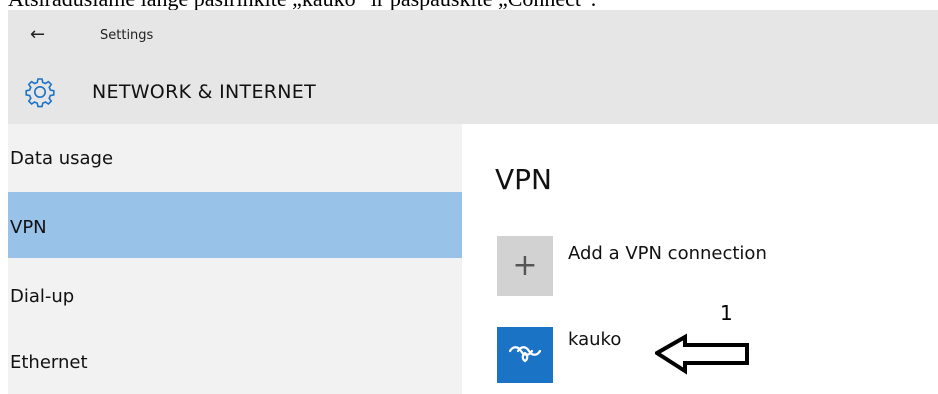  Describe the element at coordinates (204, 92) in the screenshot. I see `section-title: NETWORK & INTERNET` at that location.